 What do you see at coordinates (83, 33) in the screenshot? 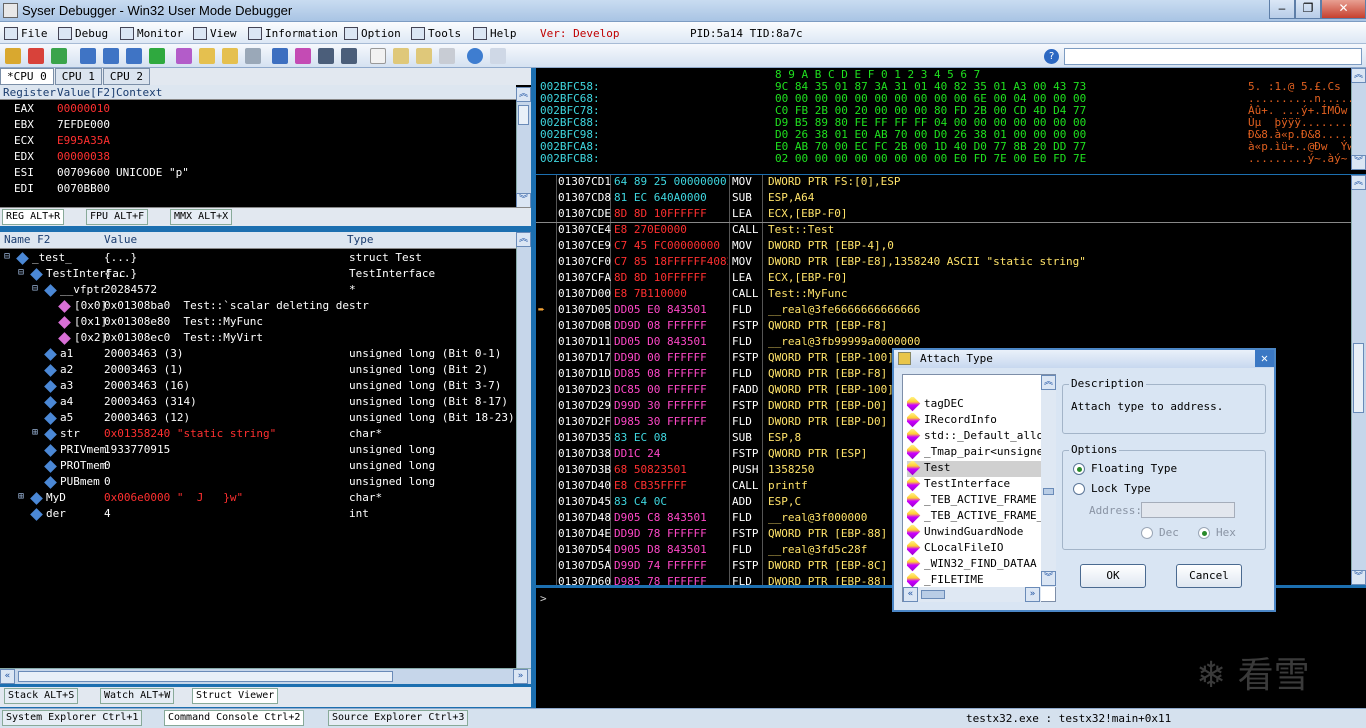
I see `menu-debug: Debug` at bounding box center [83, 33].